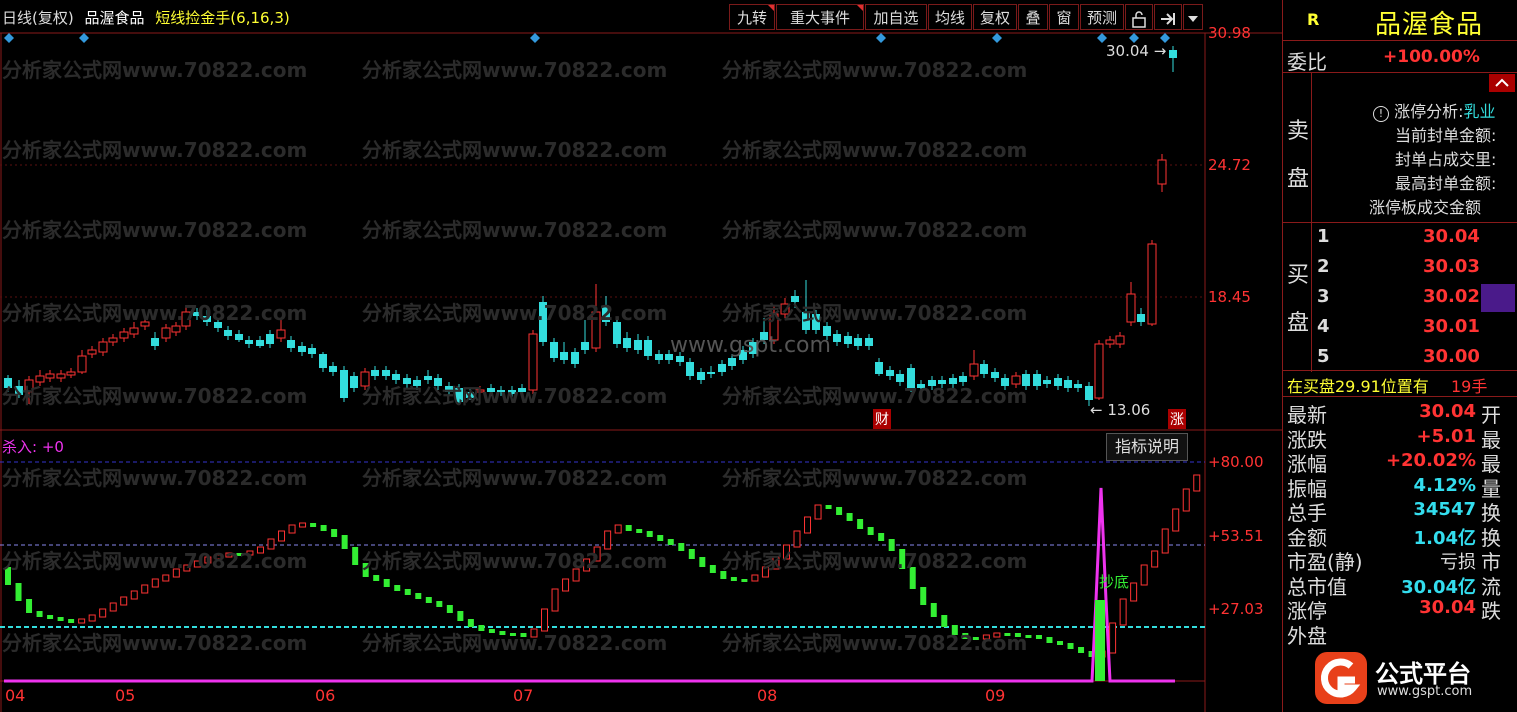 This screenshot has width=1517, height=712. I want to click on period-label: 日线(复权), so click(38, 18).